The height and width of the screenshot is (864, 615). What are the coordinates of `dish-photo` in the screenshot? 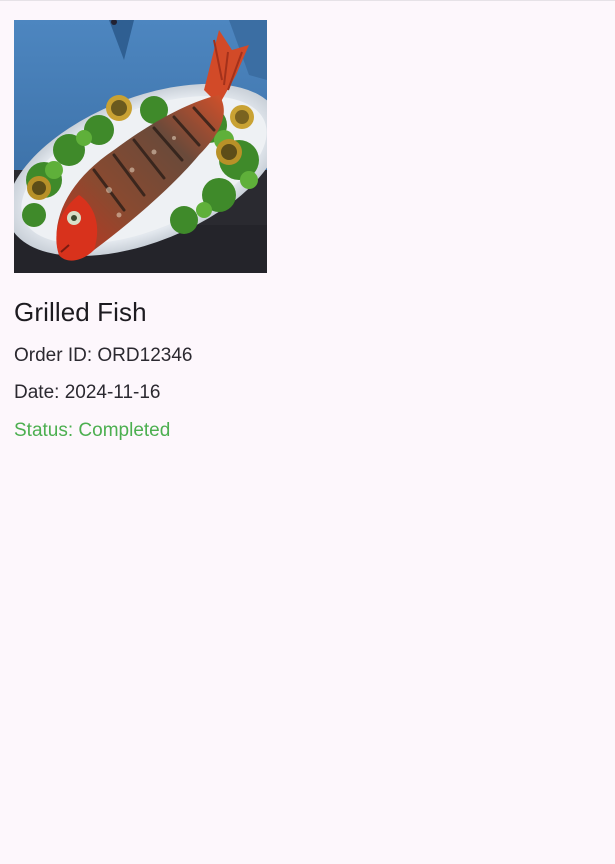 It's located at (140, 146).